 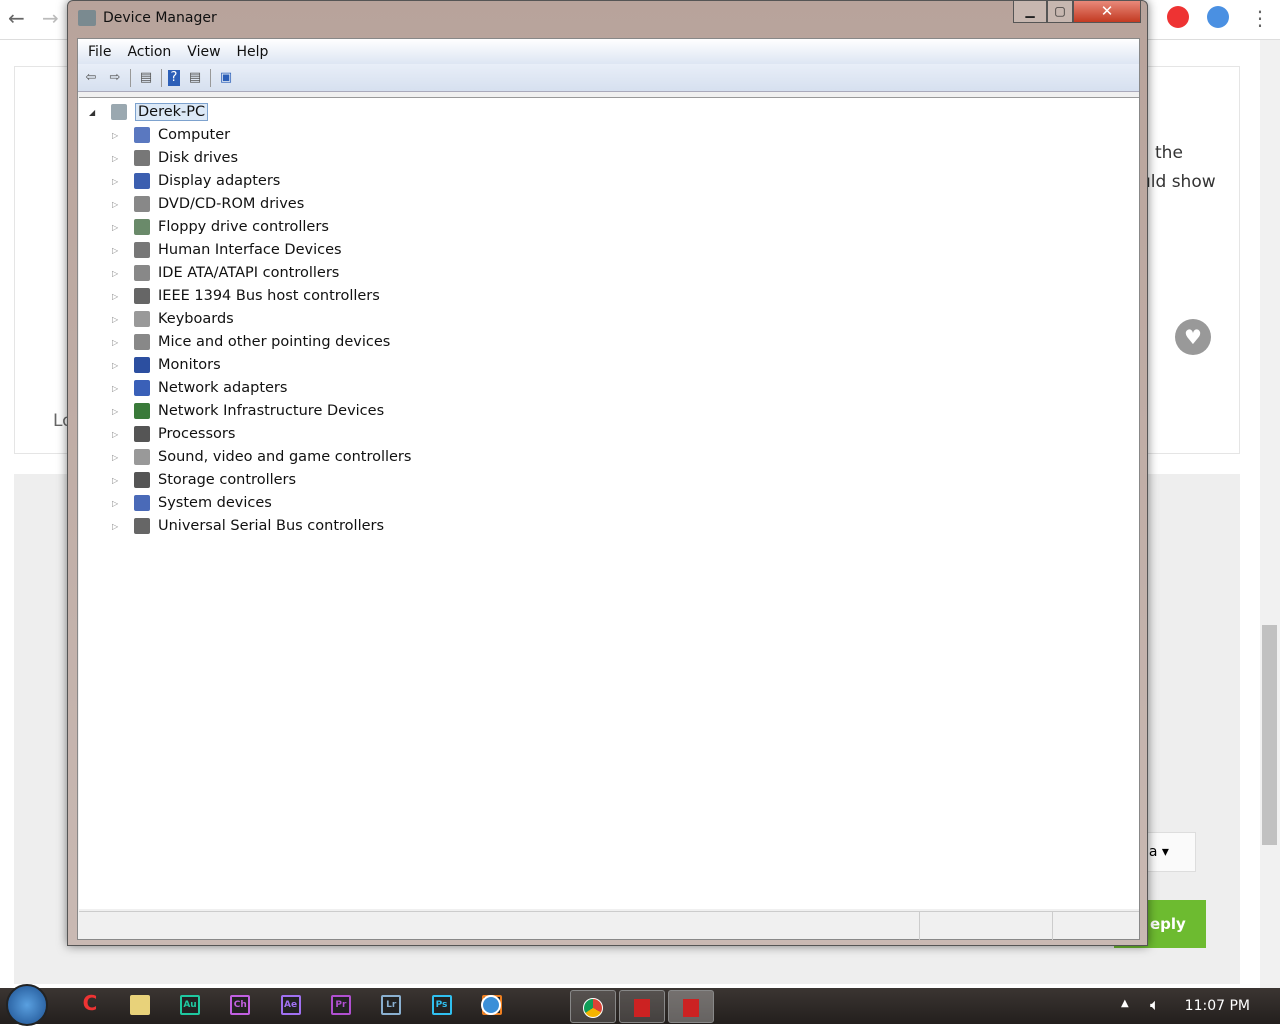 I want to click on tree-item: ▷ Display adapters, so click(x=196, y=181).